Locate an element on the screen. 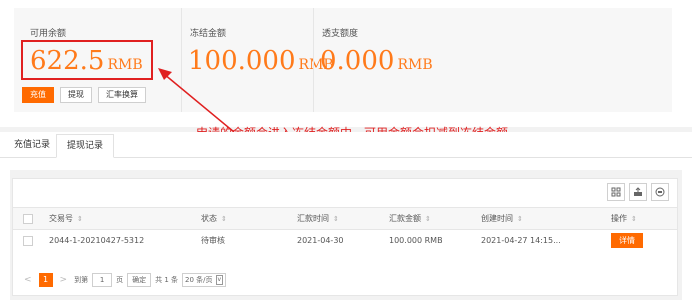 This screenshot has width=692, height=300. withdraw-button: 提现 is located at coordinates (76, 95).